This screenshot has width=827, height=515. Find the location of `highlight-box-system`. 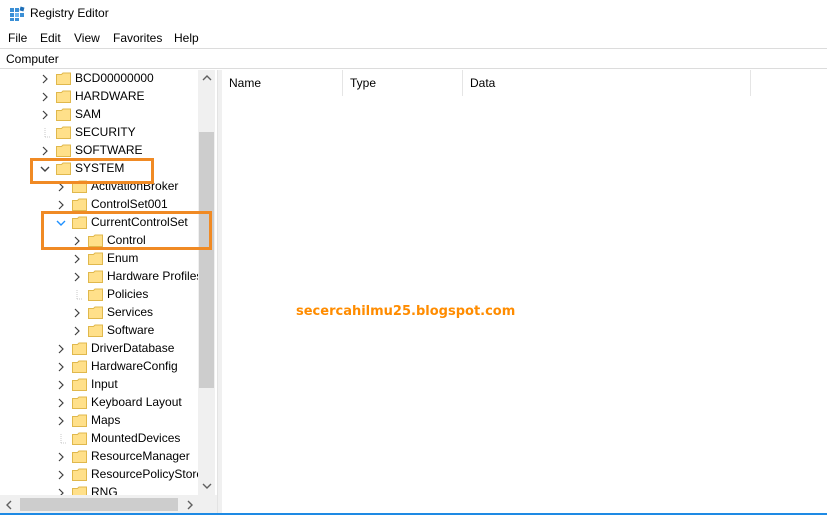

highlight-box-system is located at coordinates (92, 171).